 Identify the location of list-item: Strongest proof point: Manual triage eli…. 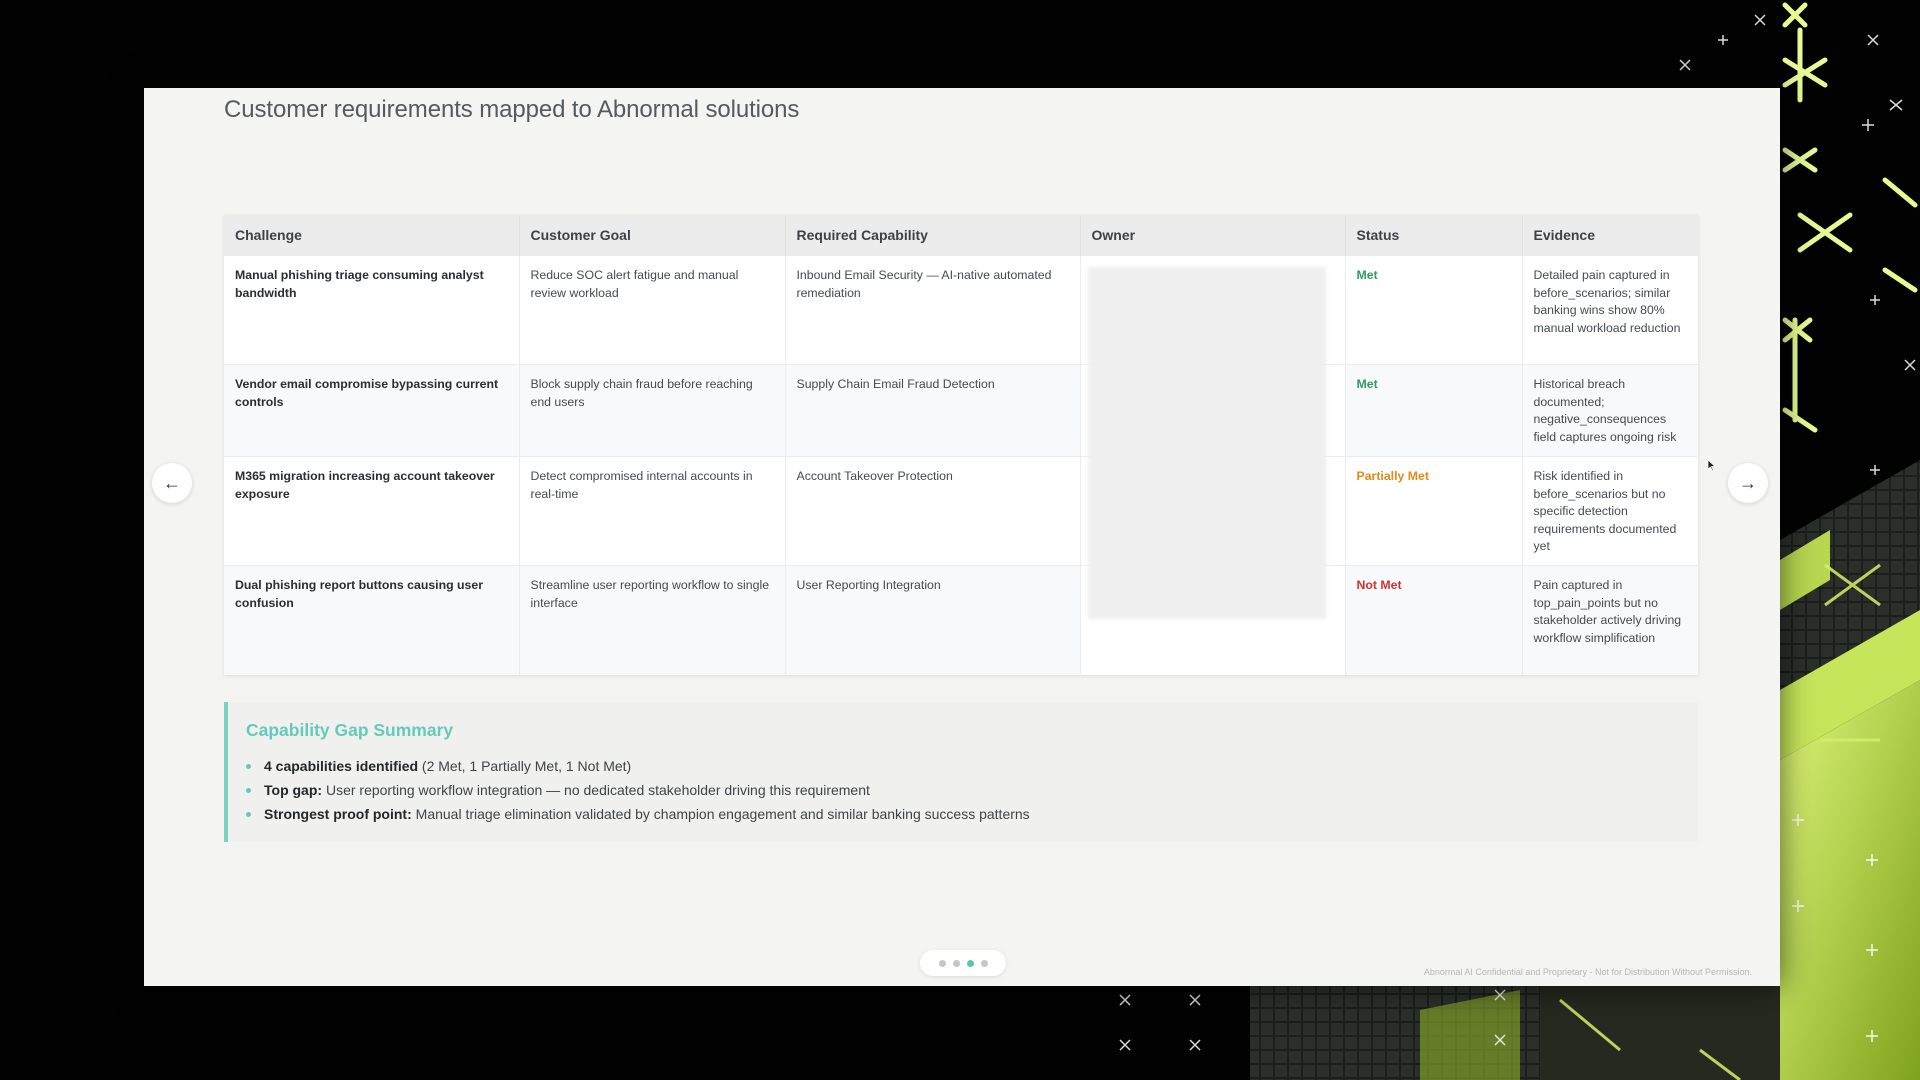
(638, 814).